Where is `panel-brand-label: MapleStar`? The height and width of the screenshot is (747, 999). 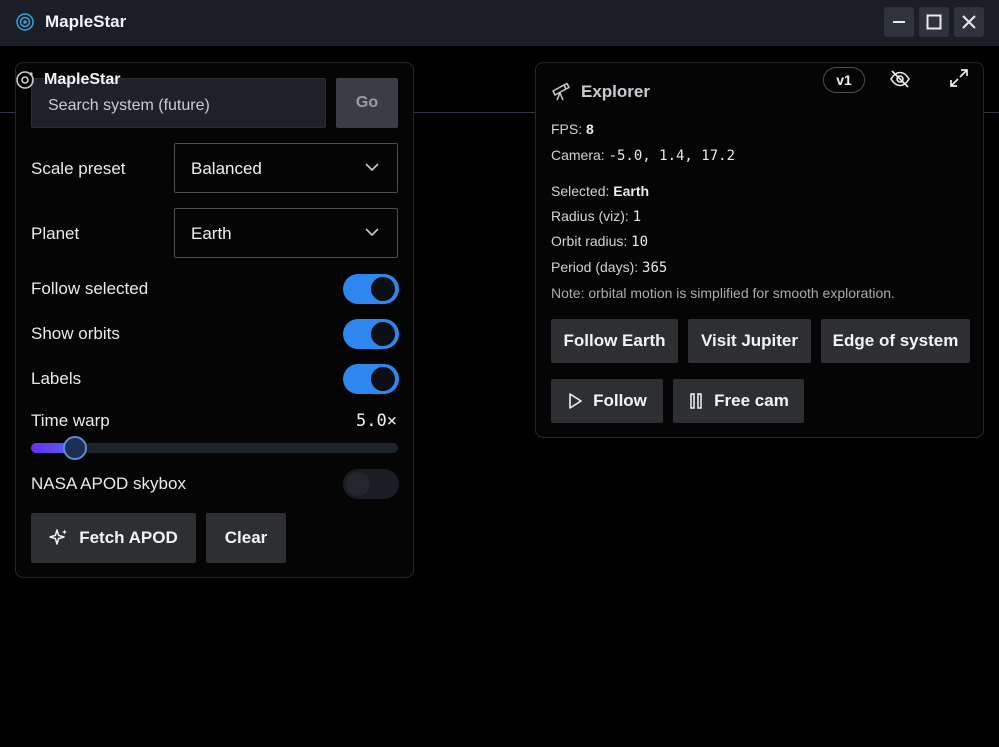
panel-brand-label: MapleStar is located at coordinates (82, 79).